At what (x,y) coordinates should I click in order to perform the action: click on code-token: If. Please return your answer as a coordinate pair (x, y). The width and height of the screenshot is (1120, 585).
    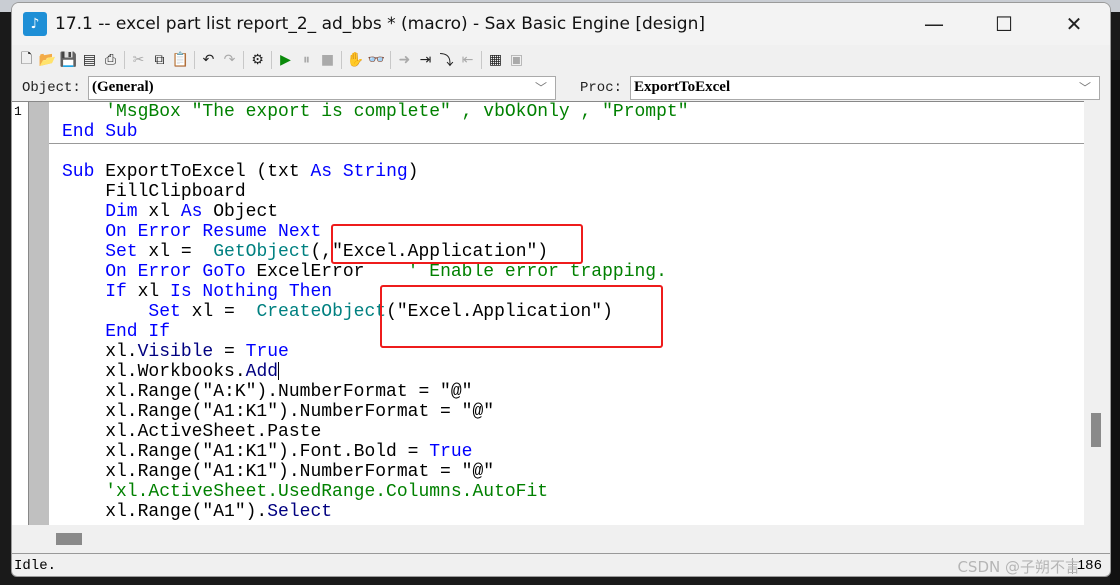
    Looking at the image, I should click on (94, 292).